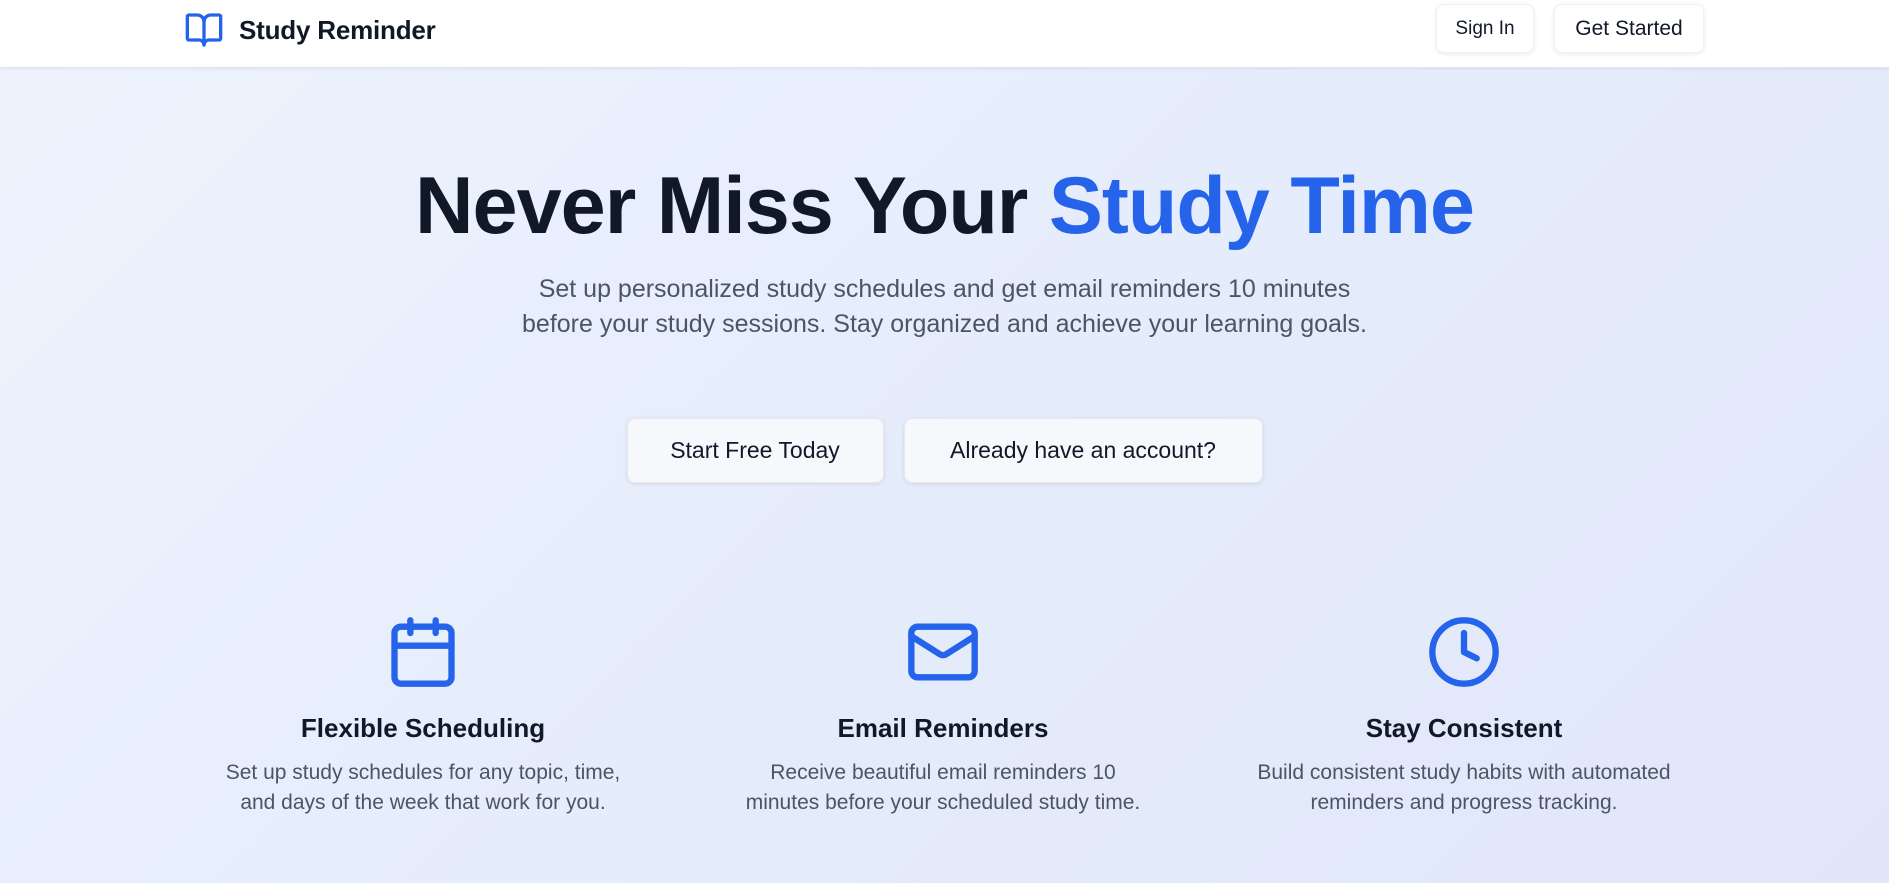 The image size is (1889, 883). Describe the element at coordinates (1485, 28) in the screenshot. I see `sign-in-button: Sign In` at that location.